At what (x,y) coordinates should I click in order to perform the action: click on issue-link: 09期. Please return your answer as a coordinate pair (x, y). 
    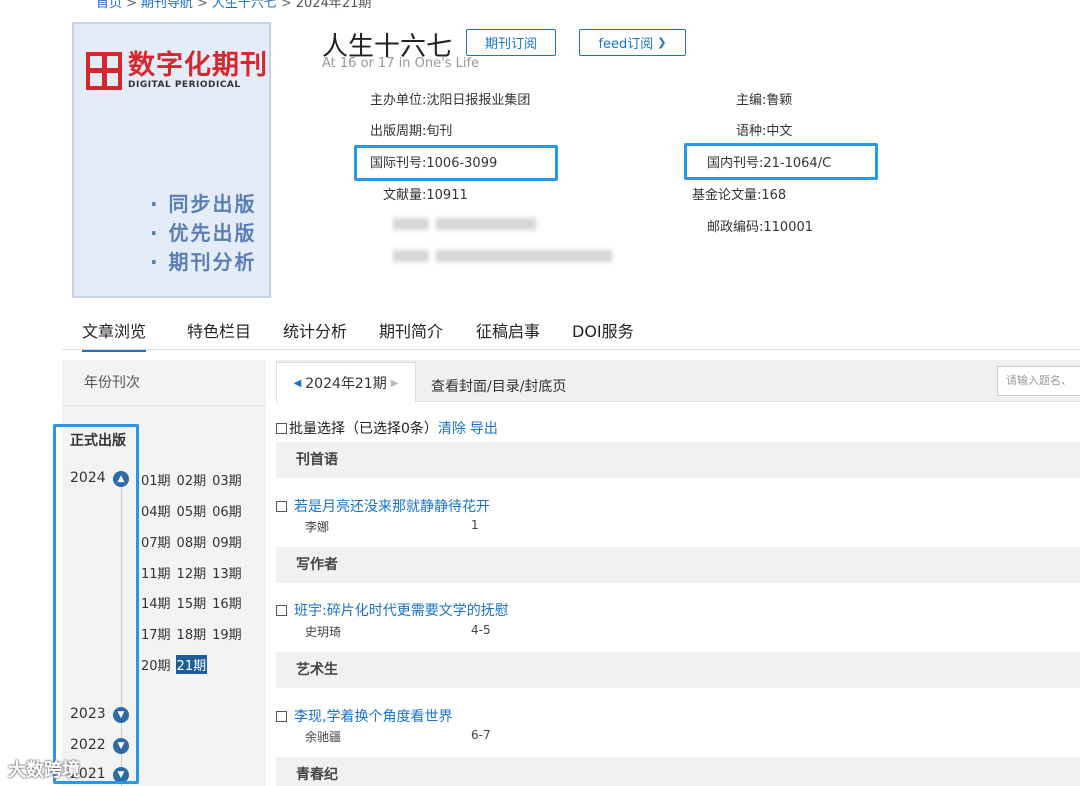
    Looking at the image, I should click on (227, 541).